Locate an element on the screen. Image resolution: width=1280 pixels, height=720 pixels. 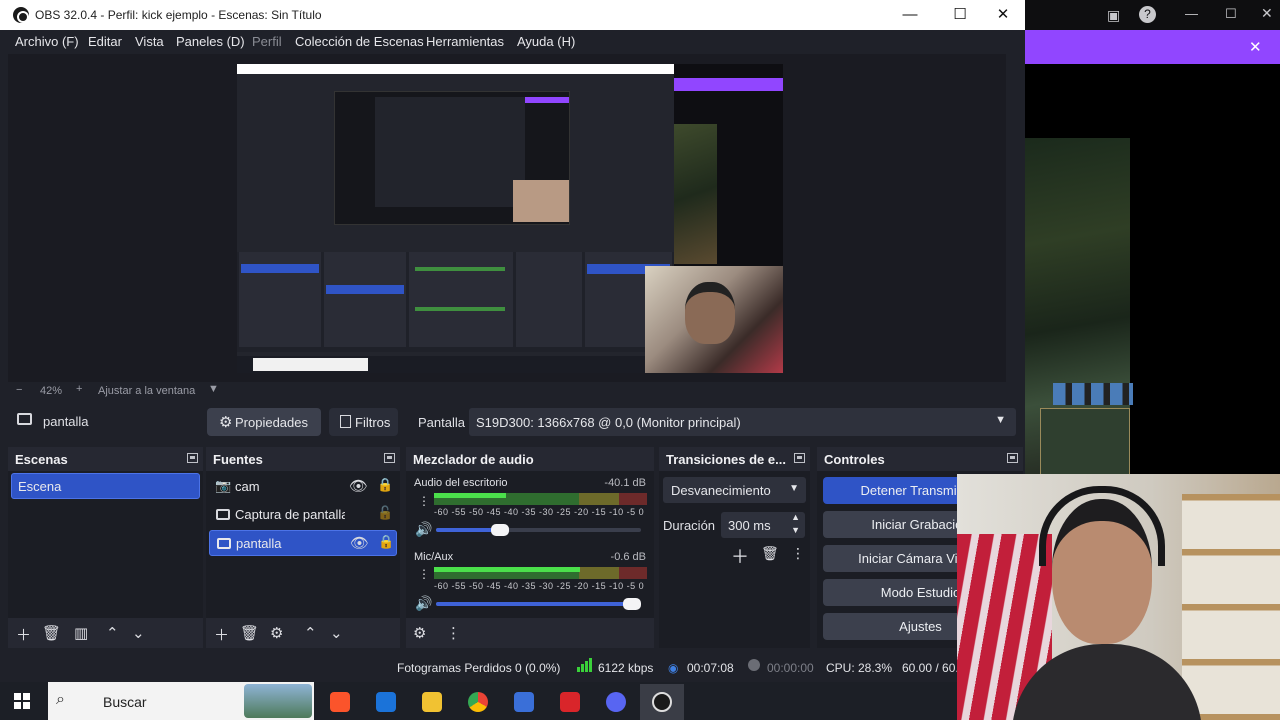
nested-webcam is located at coordinates (714, 319).